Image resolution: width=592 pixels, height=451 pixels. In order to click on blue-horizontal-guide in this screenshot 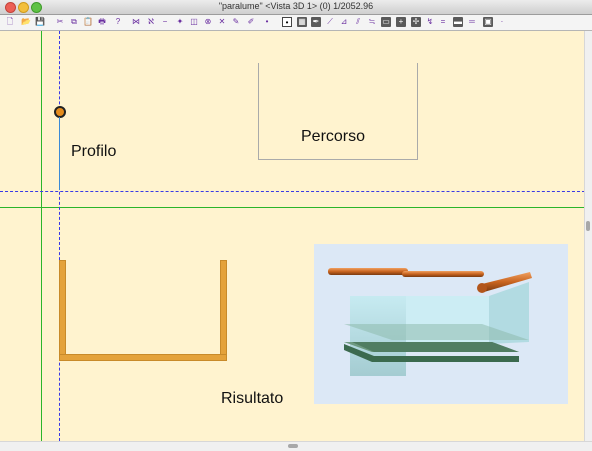, I will do `click(292, 191)`.